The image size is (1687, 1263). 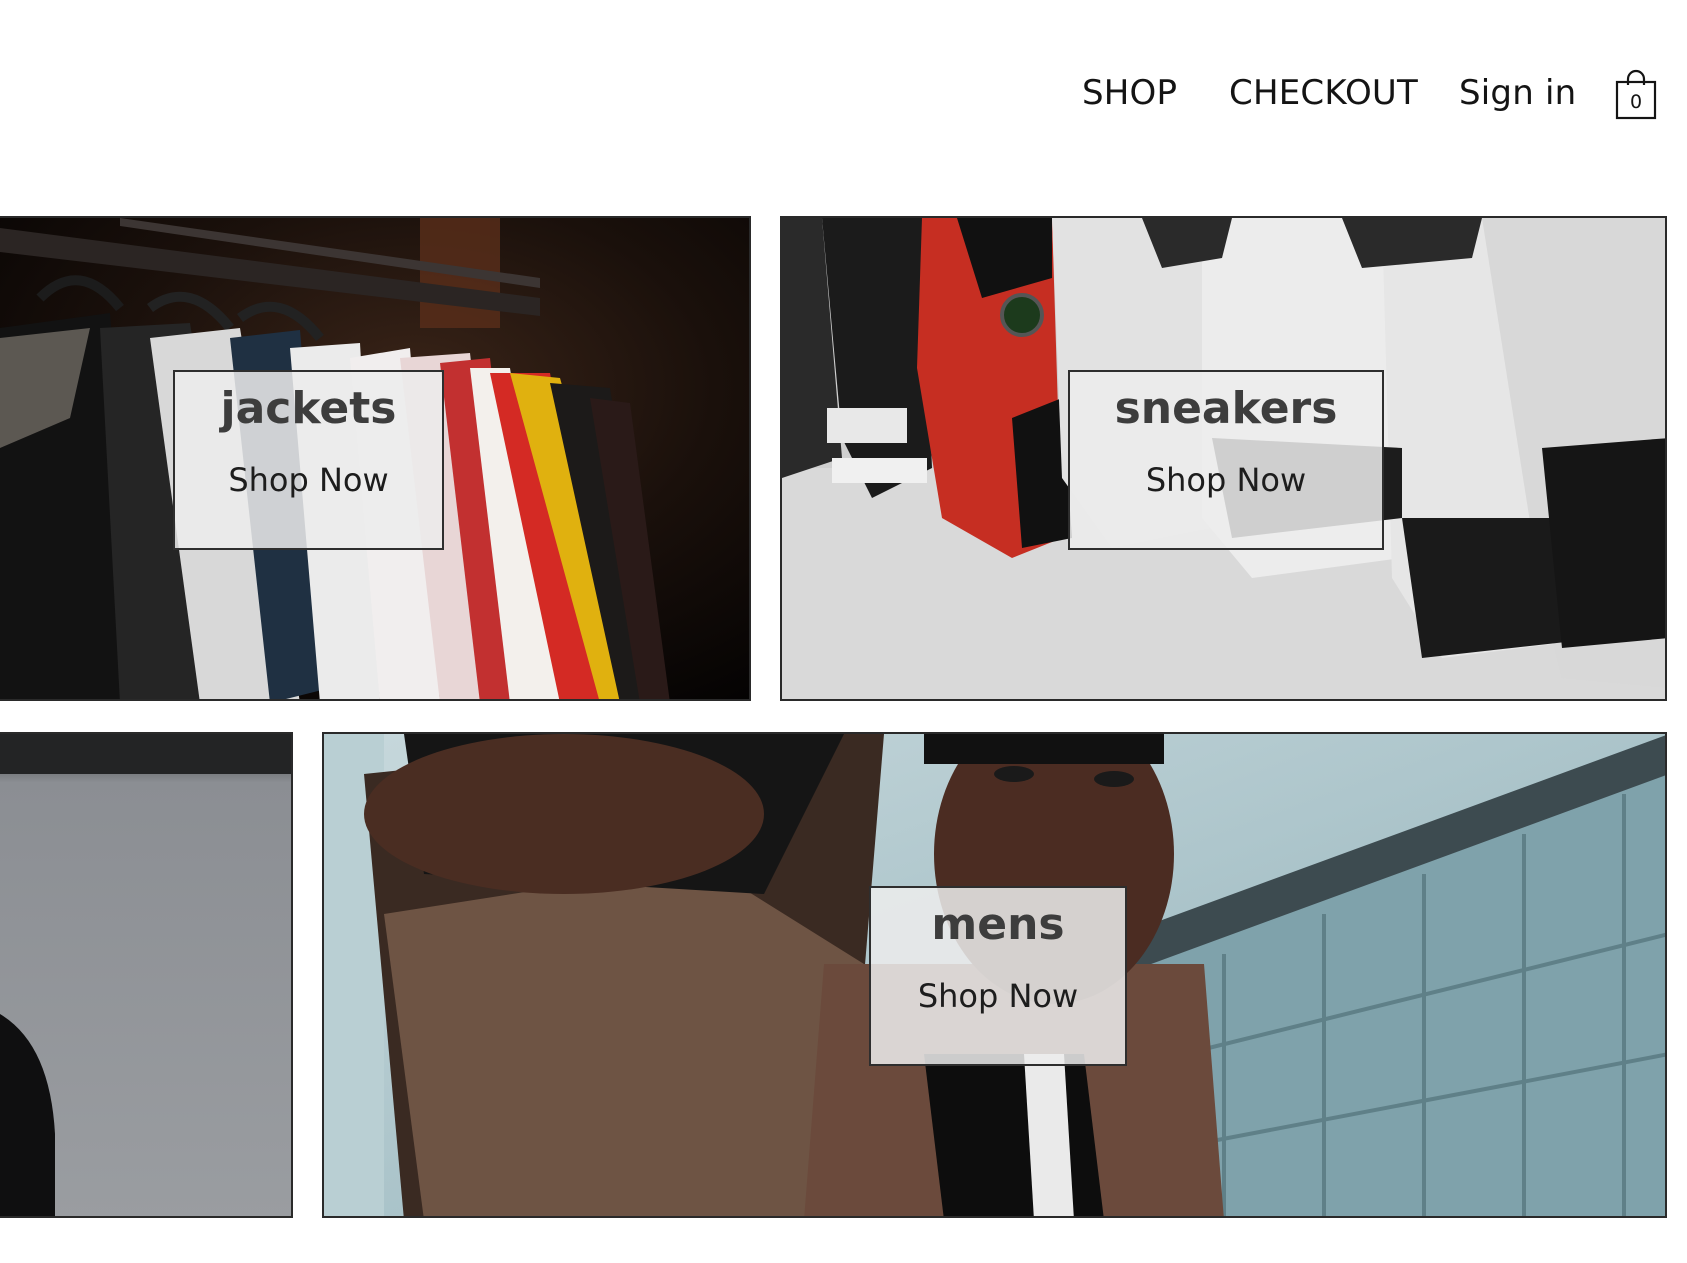 What do you see at coordinates (1226, 408) in the screenshot?
I see `category-title: sneakers` at bounding box center [1226, 408].